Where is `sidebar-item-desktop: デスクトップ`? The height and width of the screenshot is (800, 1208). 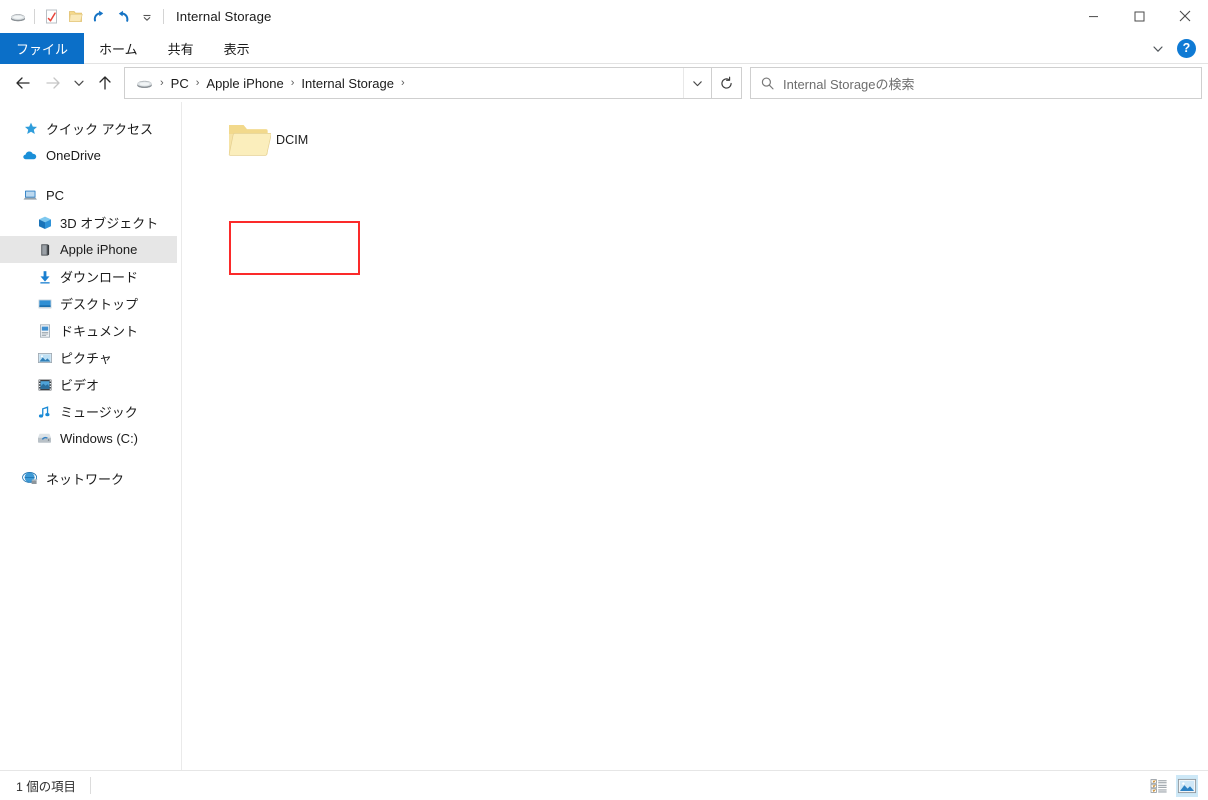 sidebar-item-desktop: デスクトップ is located at coordinates (90, 303).